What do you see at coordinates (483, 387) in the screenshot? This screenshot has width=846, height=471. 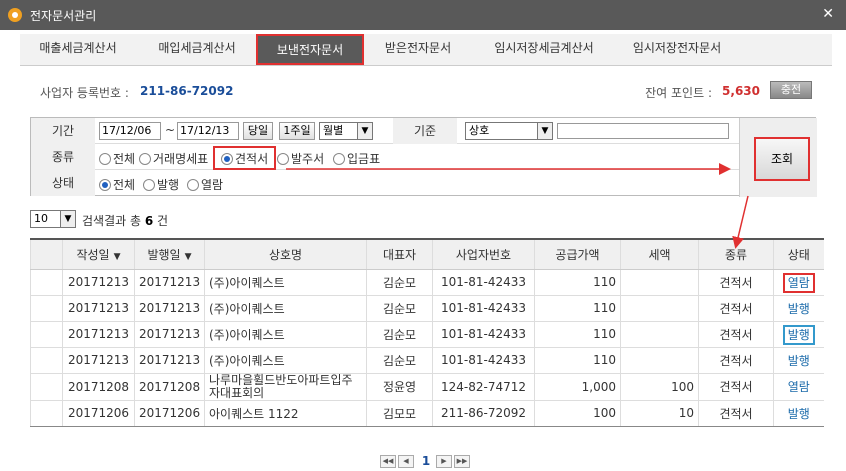 I see `cell-biz-no: 124-82-74712` at bounding box center [483, 387].